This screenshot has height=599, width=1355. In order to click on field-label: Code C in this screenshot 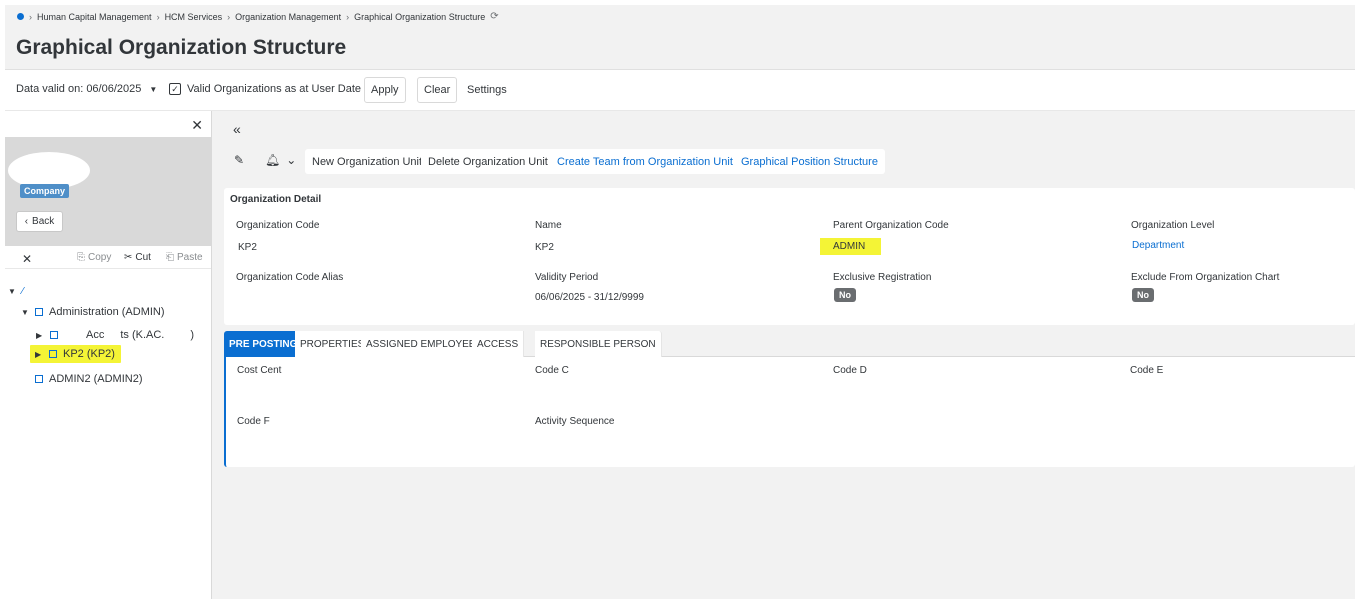, I will do `click(552, 370)`.